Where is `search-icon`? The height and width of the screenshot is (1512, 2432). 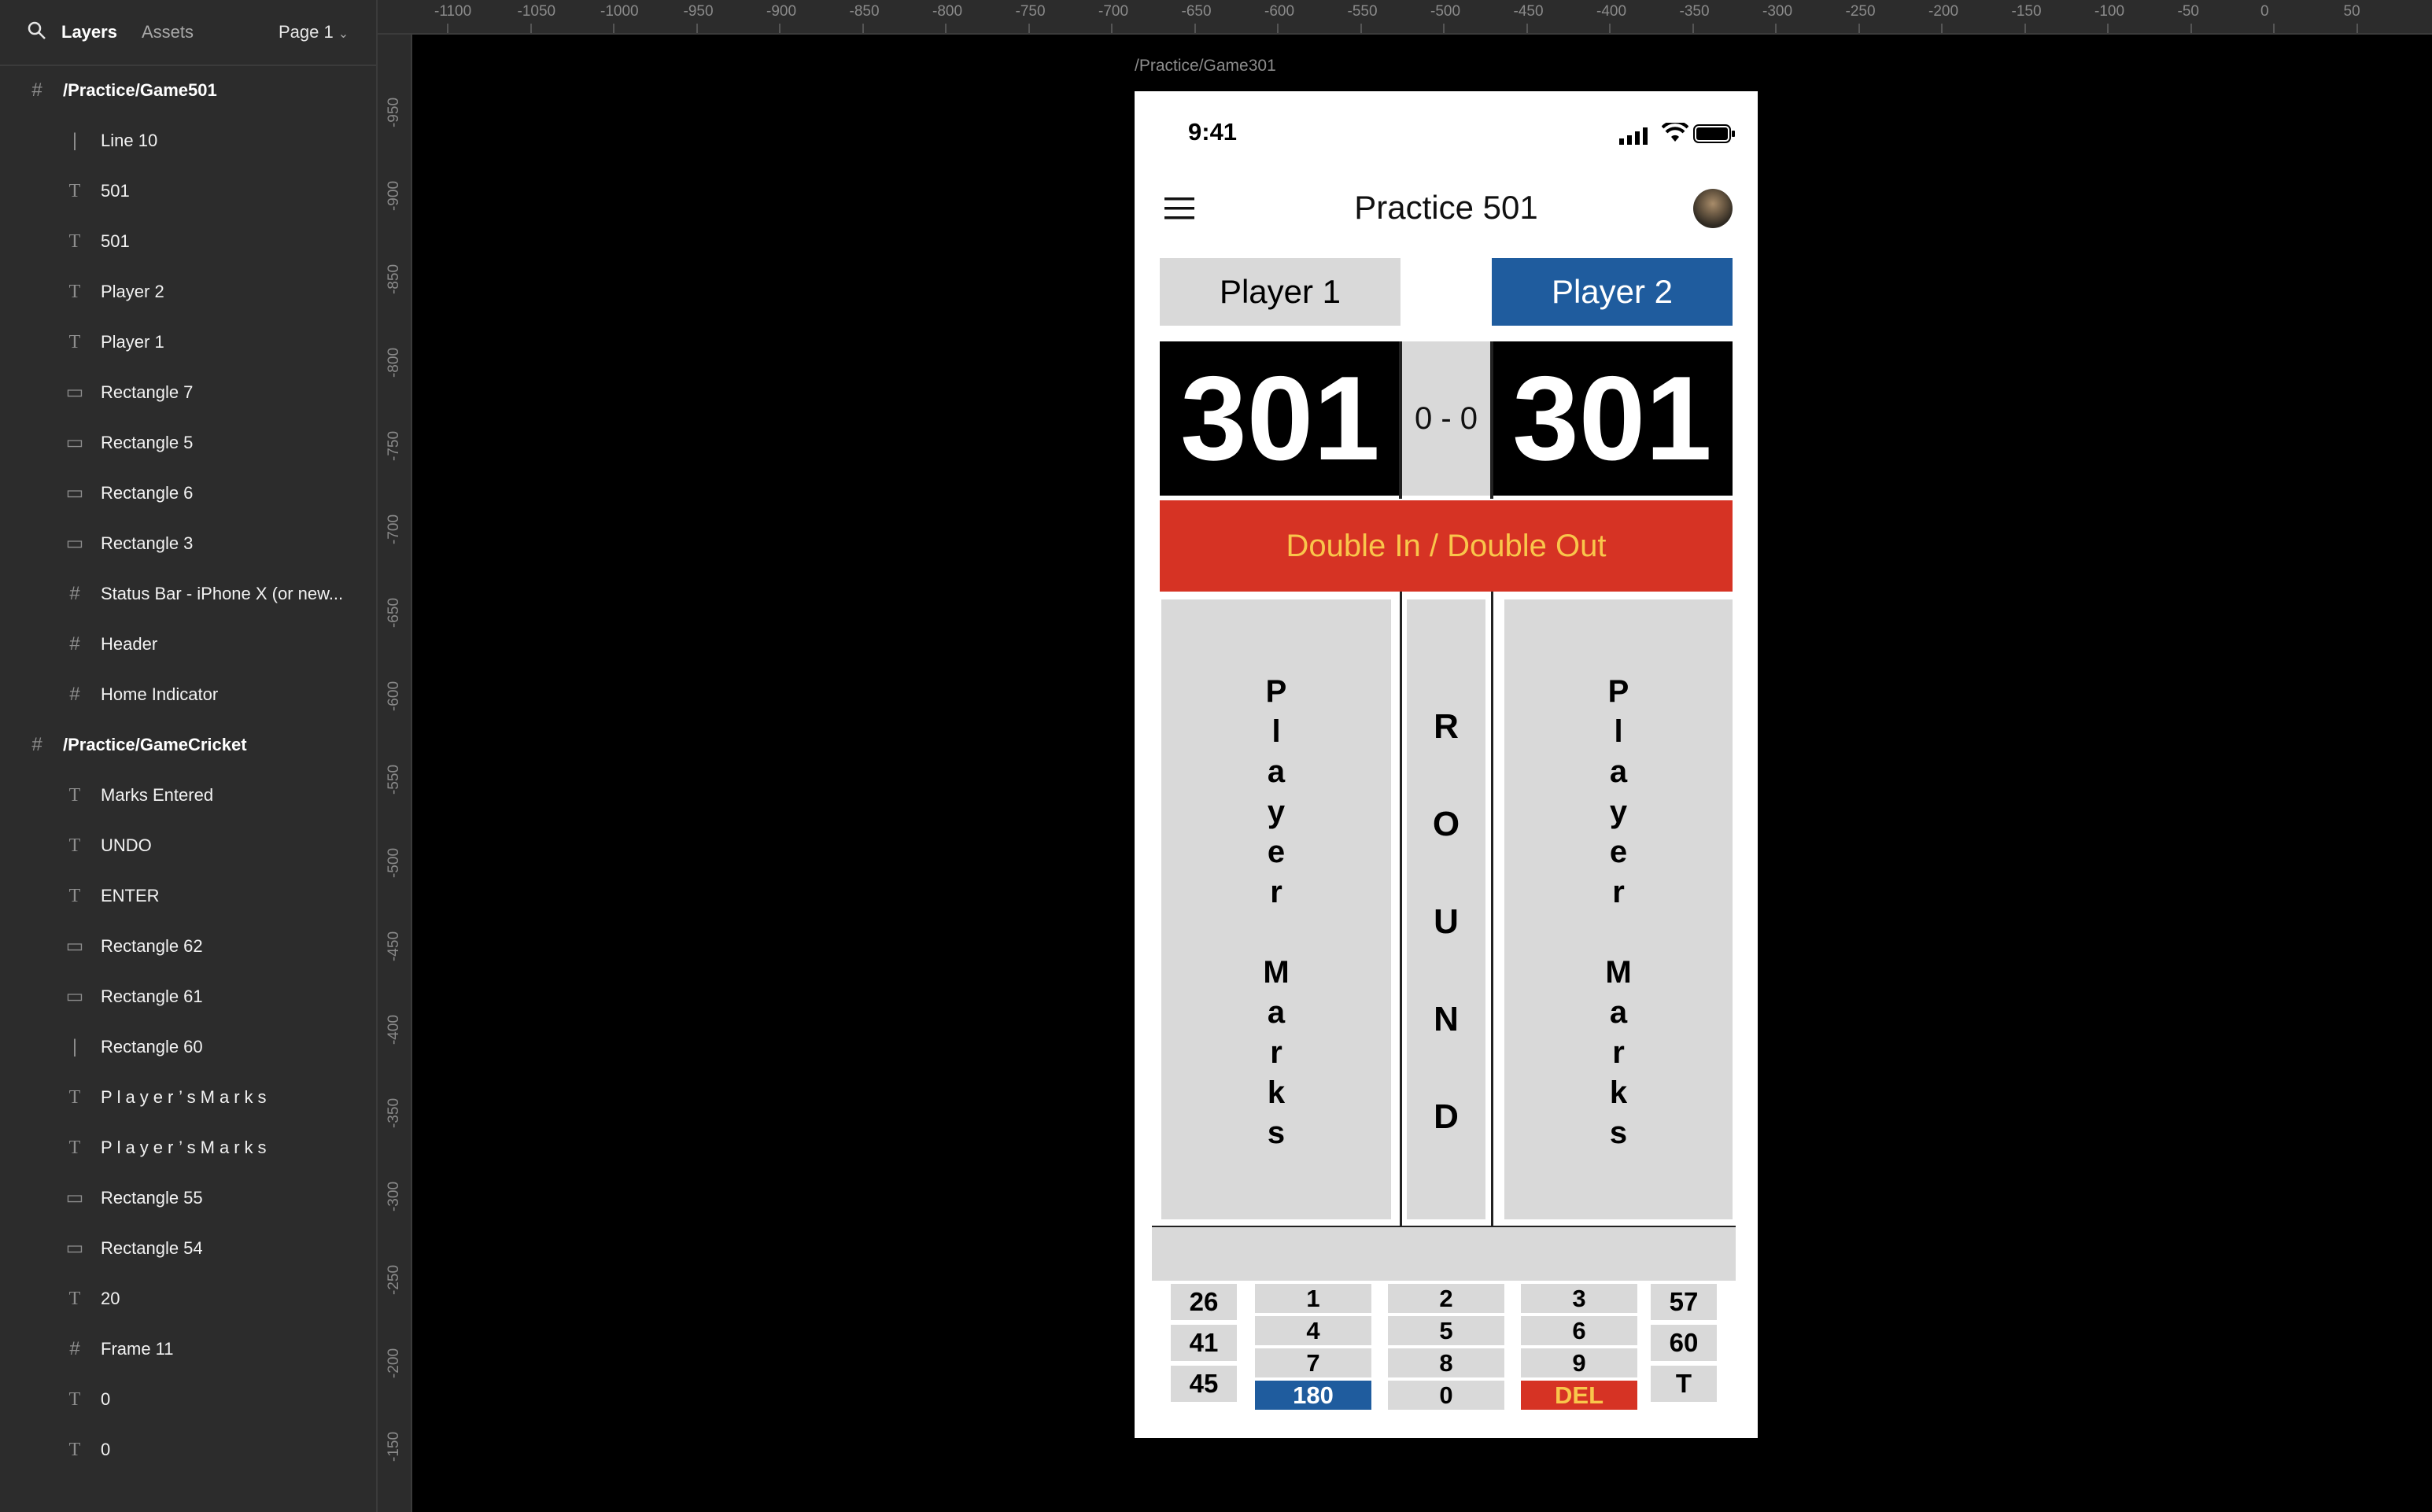
search-icon is located at coordinates (37, 30).